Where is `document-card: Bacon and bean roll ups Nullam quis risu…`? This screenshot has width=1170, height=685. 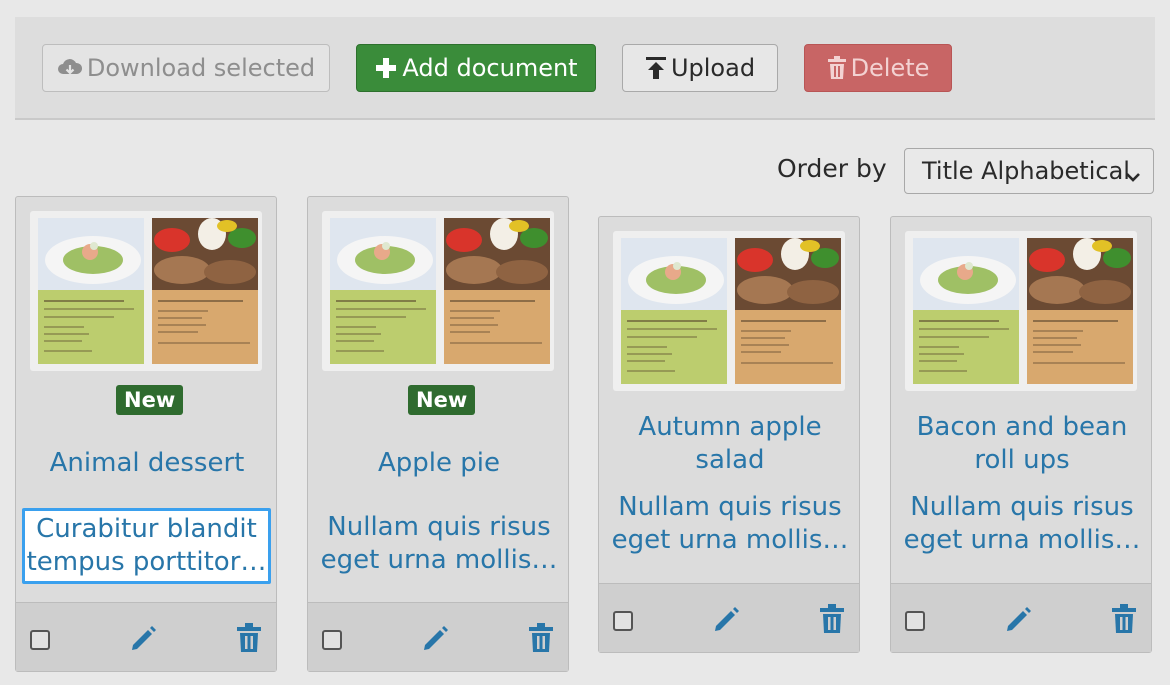 document-card: Bacon and bean roll ups Nullam quis risu… is located at coordinates (1021, 434).